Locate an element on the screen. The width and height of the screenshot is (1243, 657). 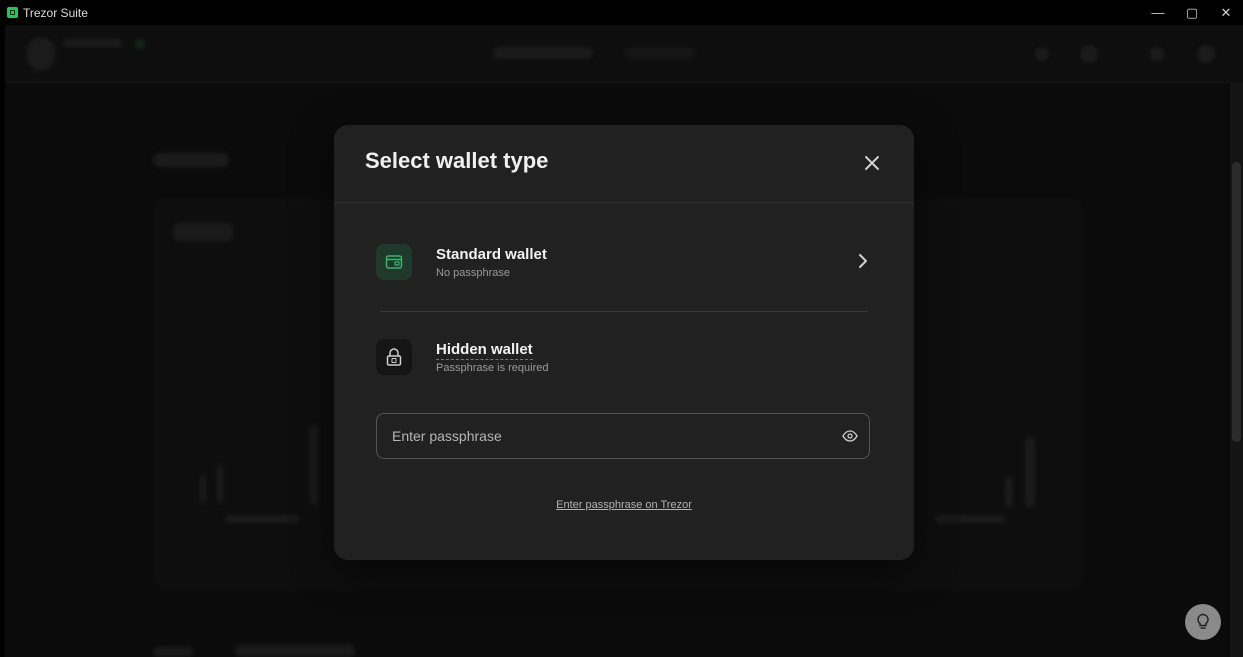
maximize-button: ▢ is located at coordinates (1192, 12).